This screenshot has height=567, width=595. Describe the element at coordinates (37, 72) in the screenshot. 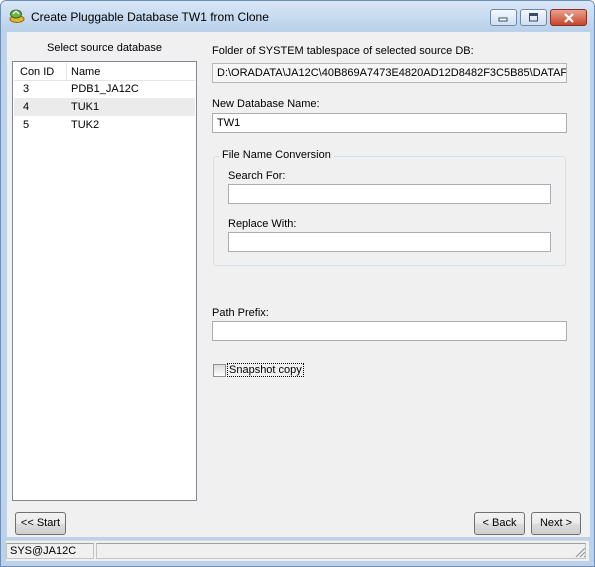

I see `column-header-con-id: Con ID` at that location.